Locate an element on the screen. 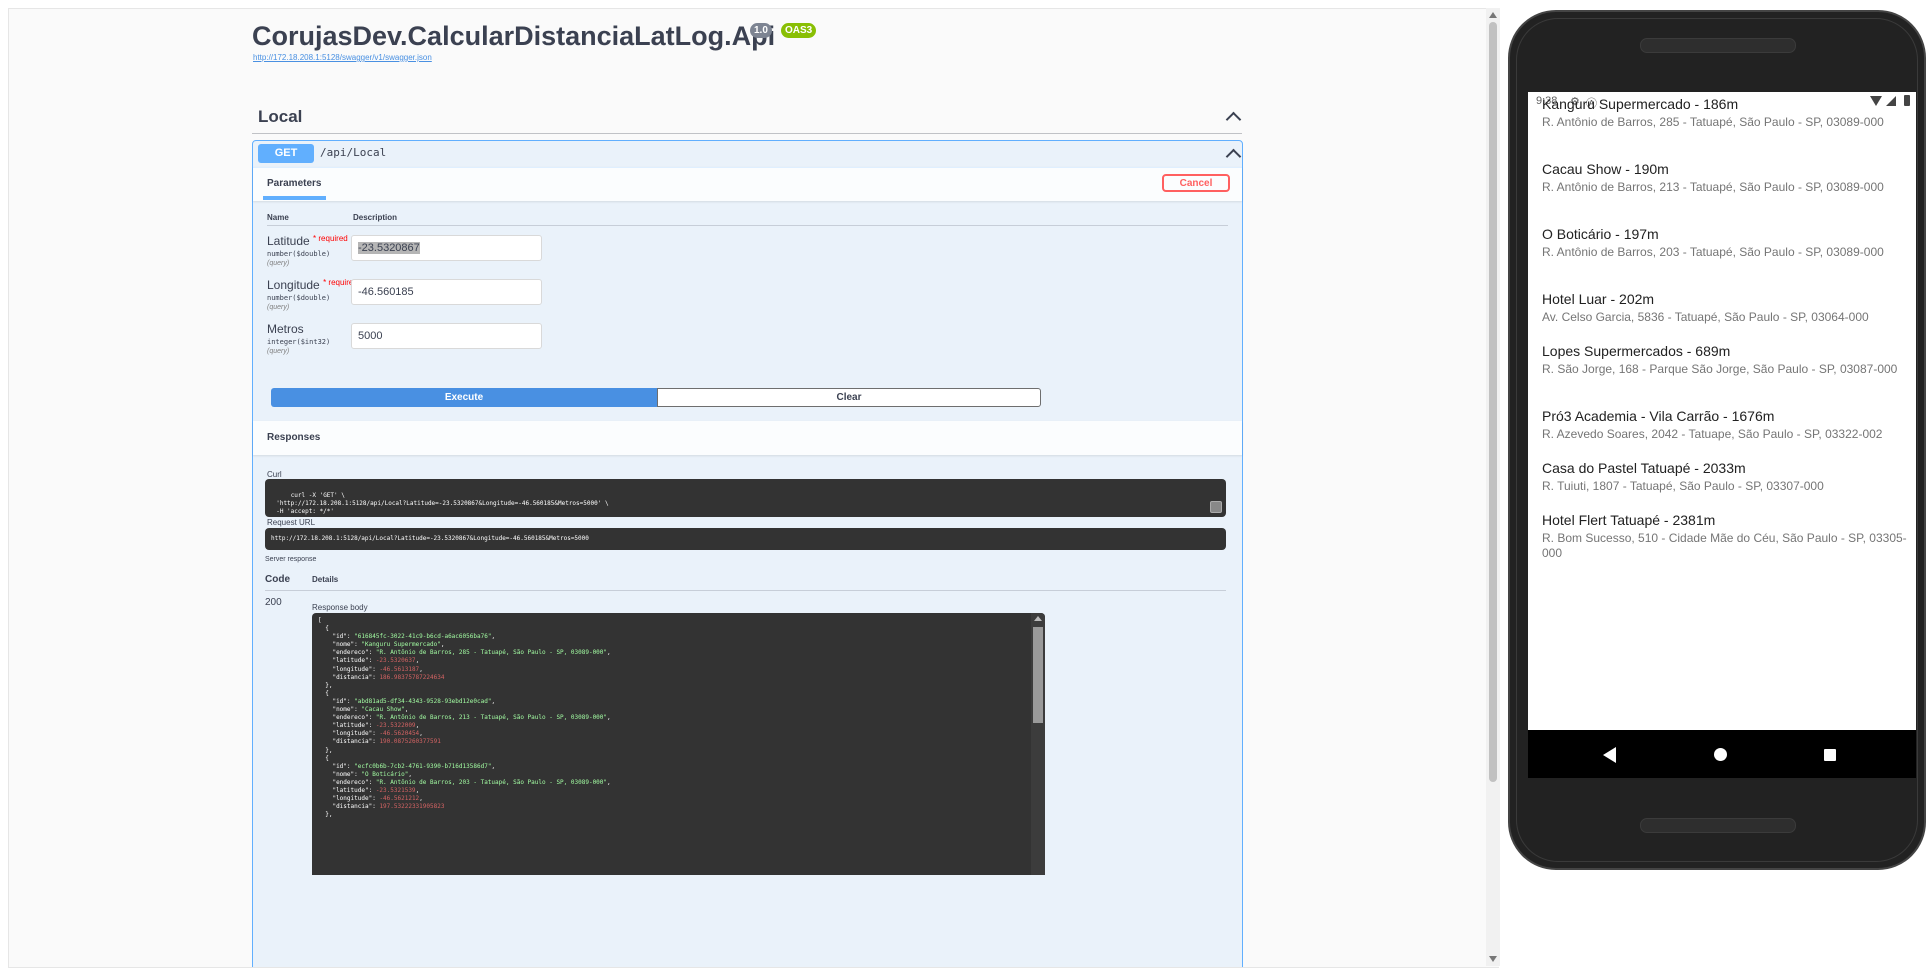  latitude-input: -23.5320867 is located at coordinates (446, 248).